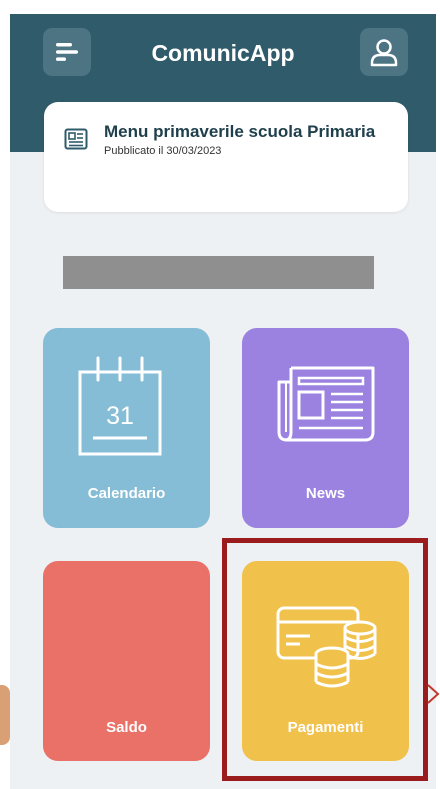 This screenshot has width=440, height=789. I want to click on calendar-label: Calendario, so click(126, 493).